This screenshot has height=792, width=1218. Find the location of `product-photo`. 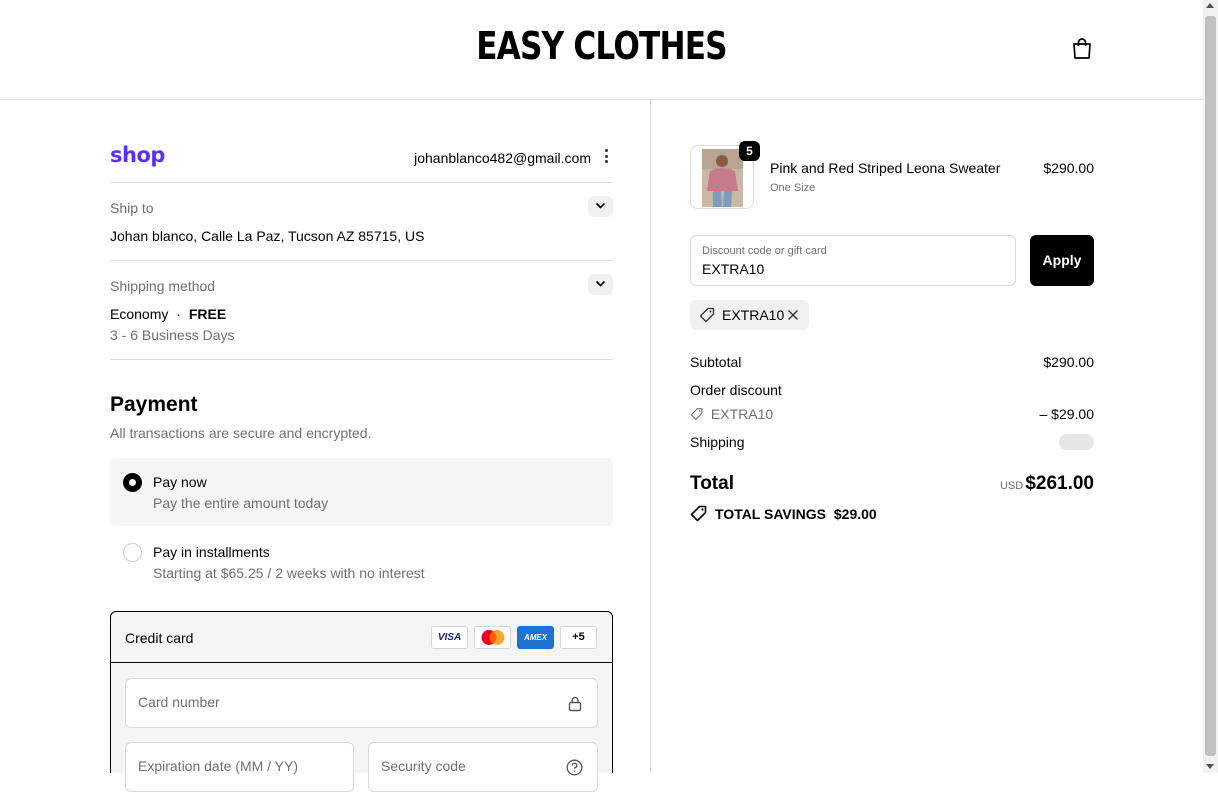

product-photo is located at coordinates (722, 178).